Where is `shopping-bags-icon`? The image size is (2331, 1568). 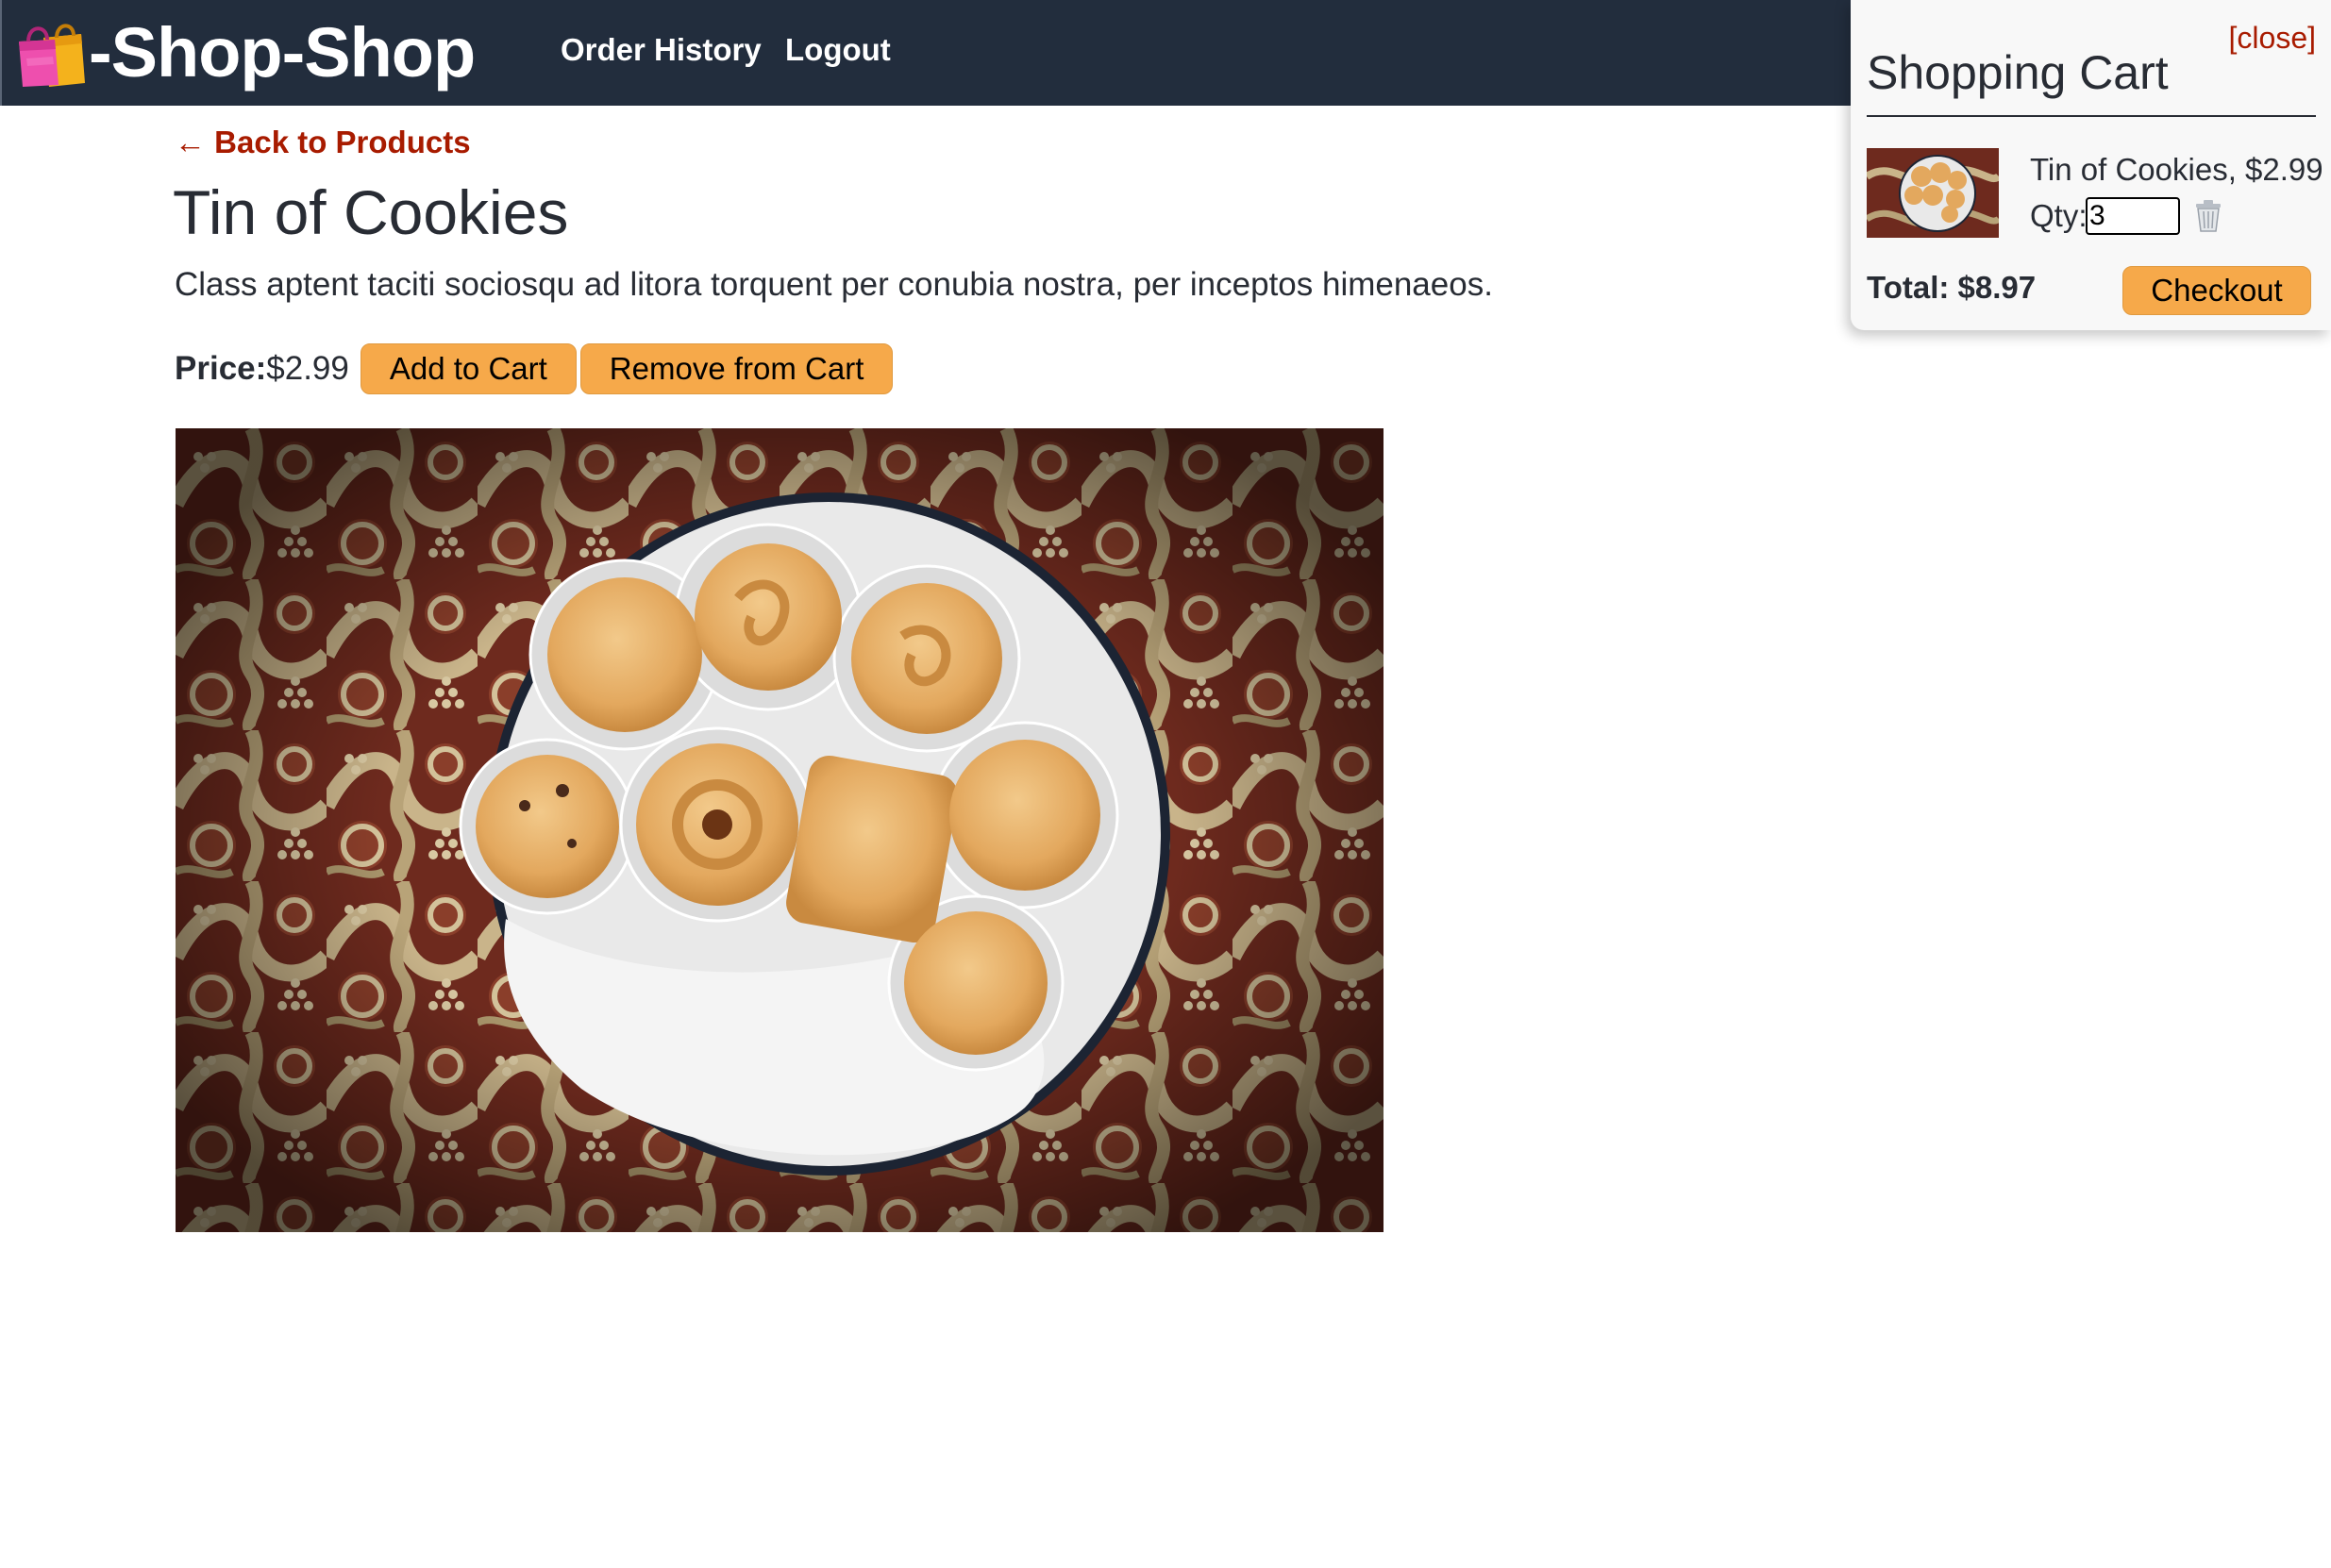 shopping-bags-icon is located at coordinates (52, 55).